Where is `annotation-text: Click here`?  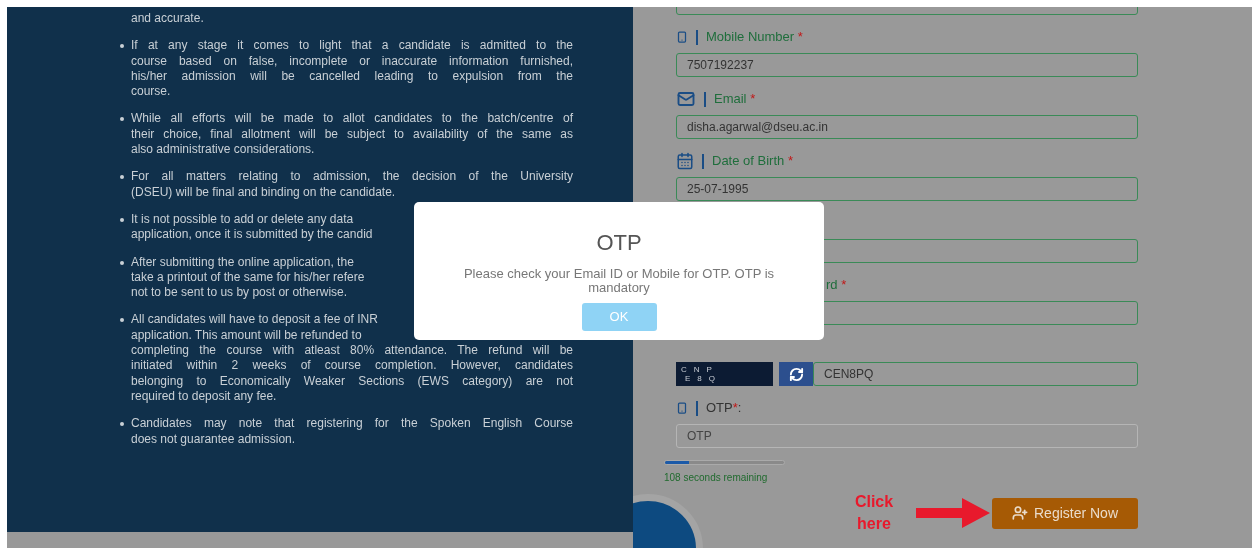 annotation-text: Click here is located at coordinates (874, 513).